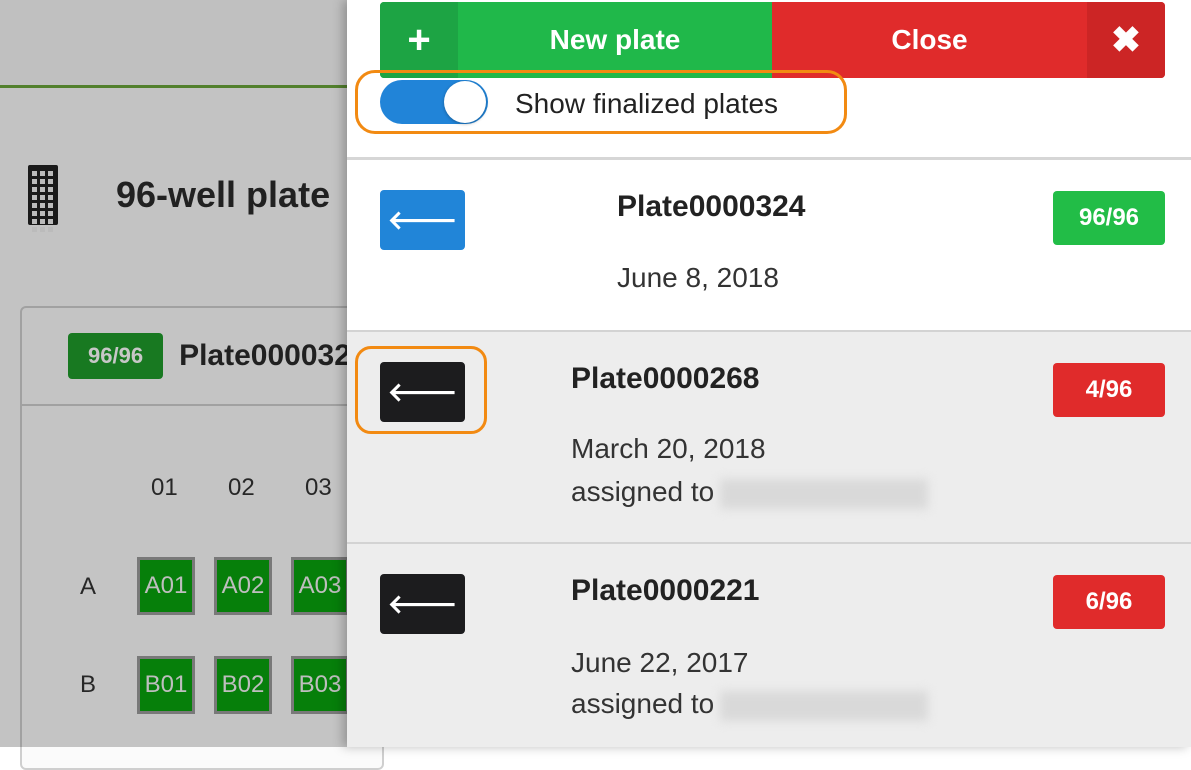 The height and width of the screenshot is (770, 1191). What do you see at coordinates (465, 102) in the screenshot?
I see `toggle-knob` at bounding box center [465, 102].